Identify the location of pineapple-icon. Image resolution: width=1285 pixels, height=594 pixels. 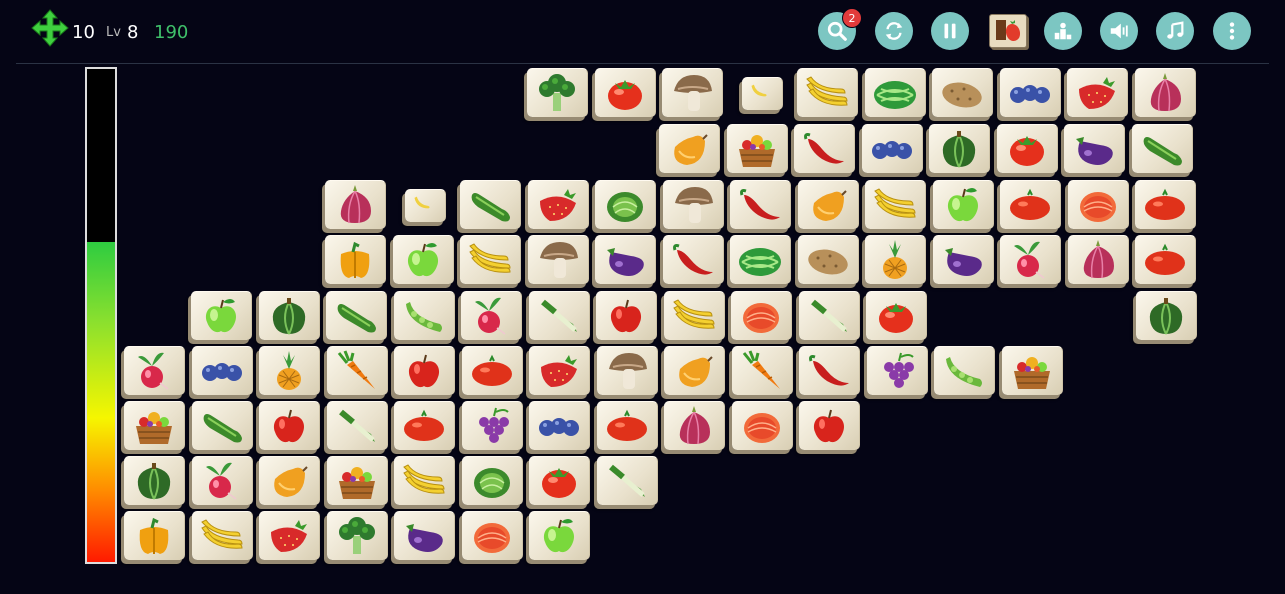
(289, 370).